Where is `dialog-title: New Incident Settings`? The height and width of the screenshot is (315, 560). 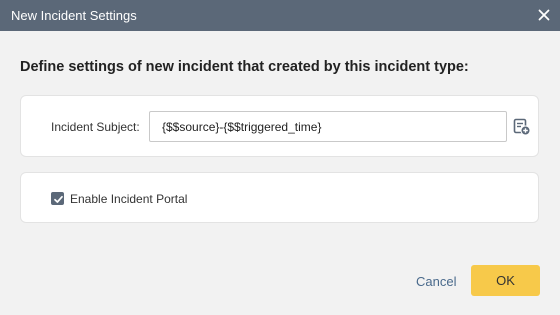
dialog-title: New Incident Settings is located at coordinates (74, 15).